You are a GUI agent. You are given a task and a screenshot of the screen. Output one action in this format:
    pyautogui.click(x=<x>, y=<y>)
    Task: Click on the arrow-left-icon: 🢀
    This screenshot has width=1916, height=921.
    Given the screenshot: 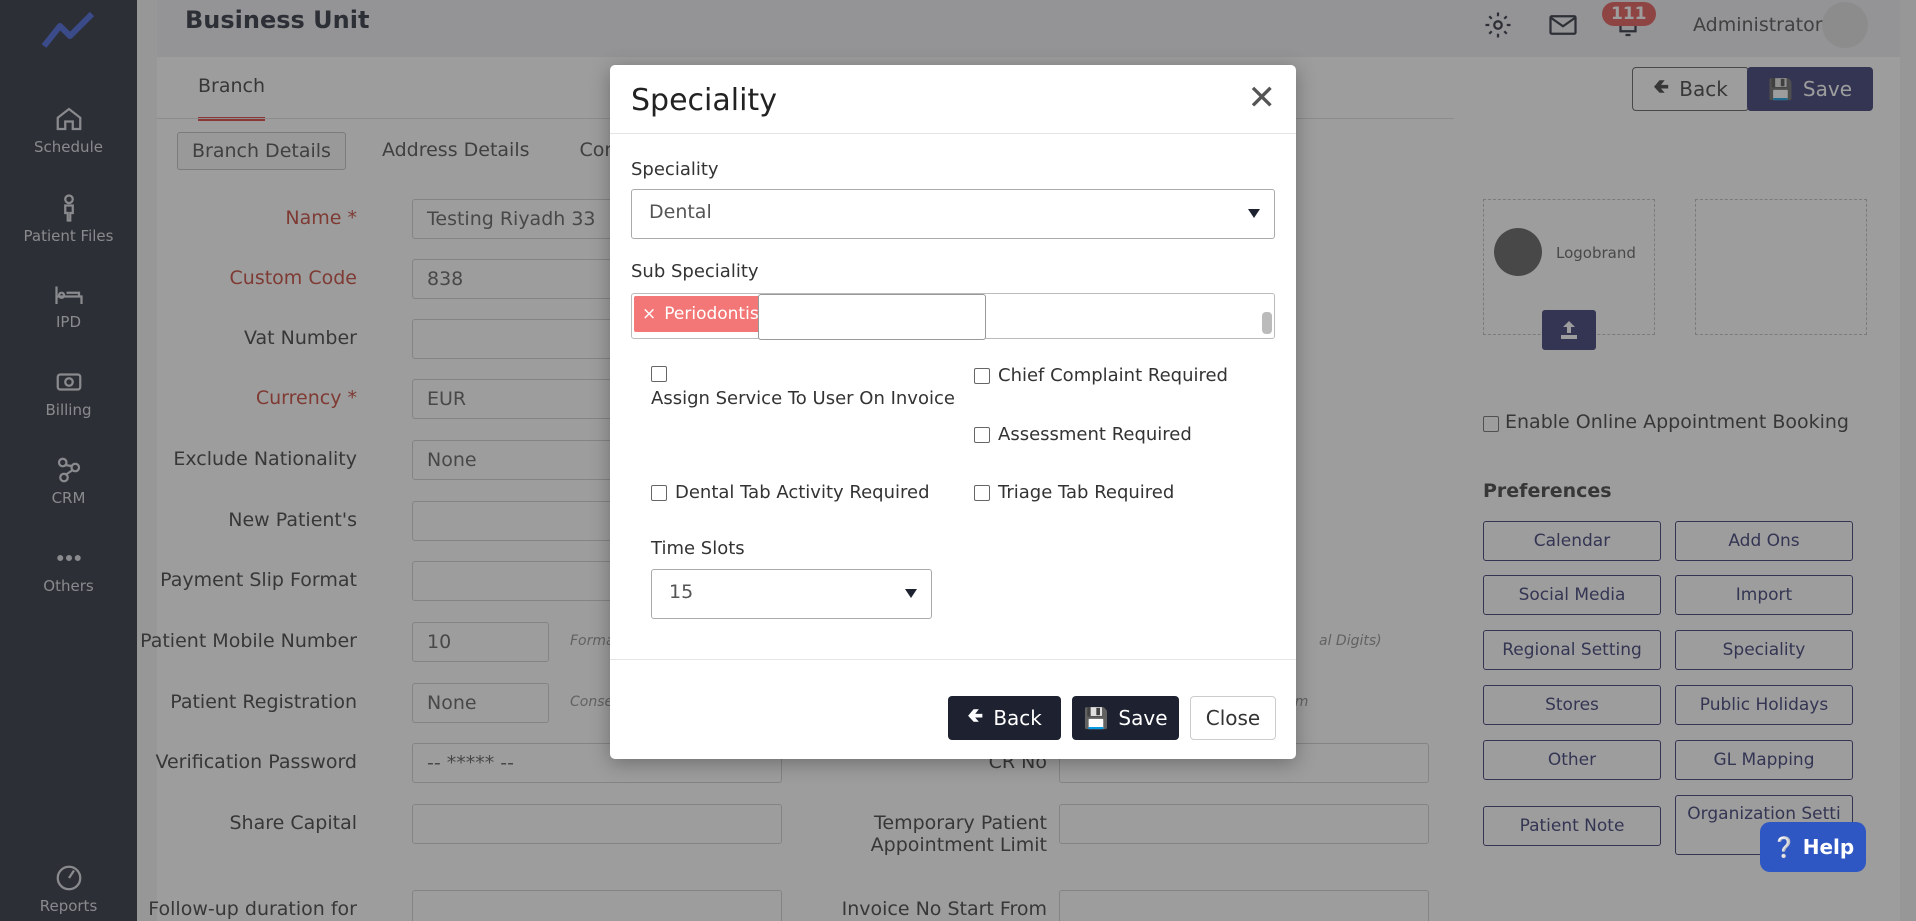 What is the action you would take?
    pyautogui.click(x=975, y=715)
    